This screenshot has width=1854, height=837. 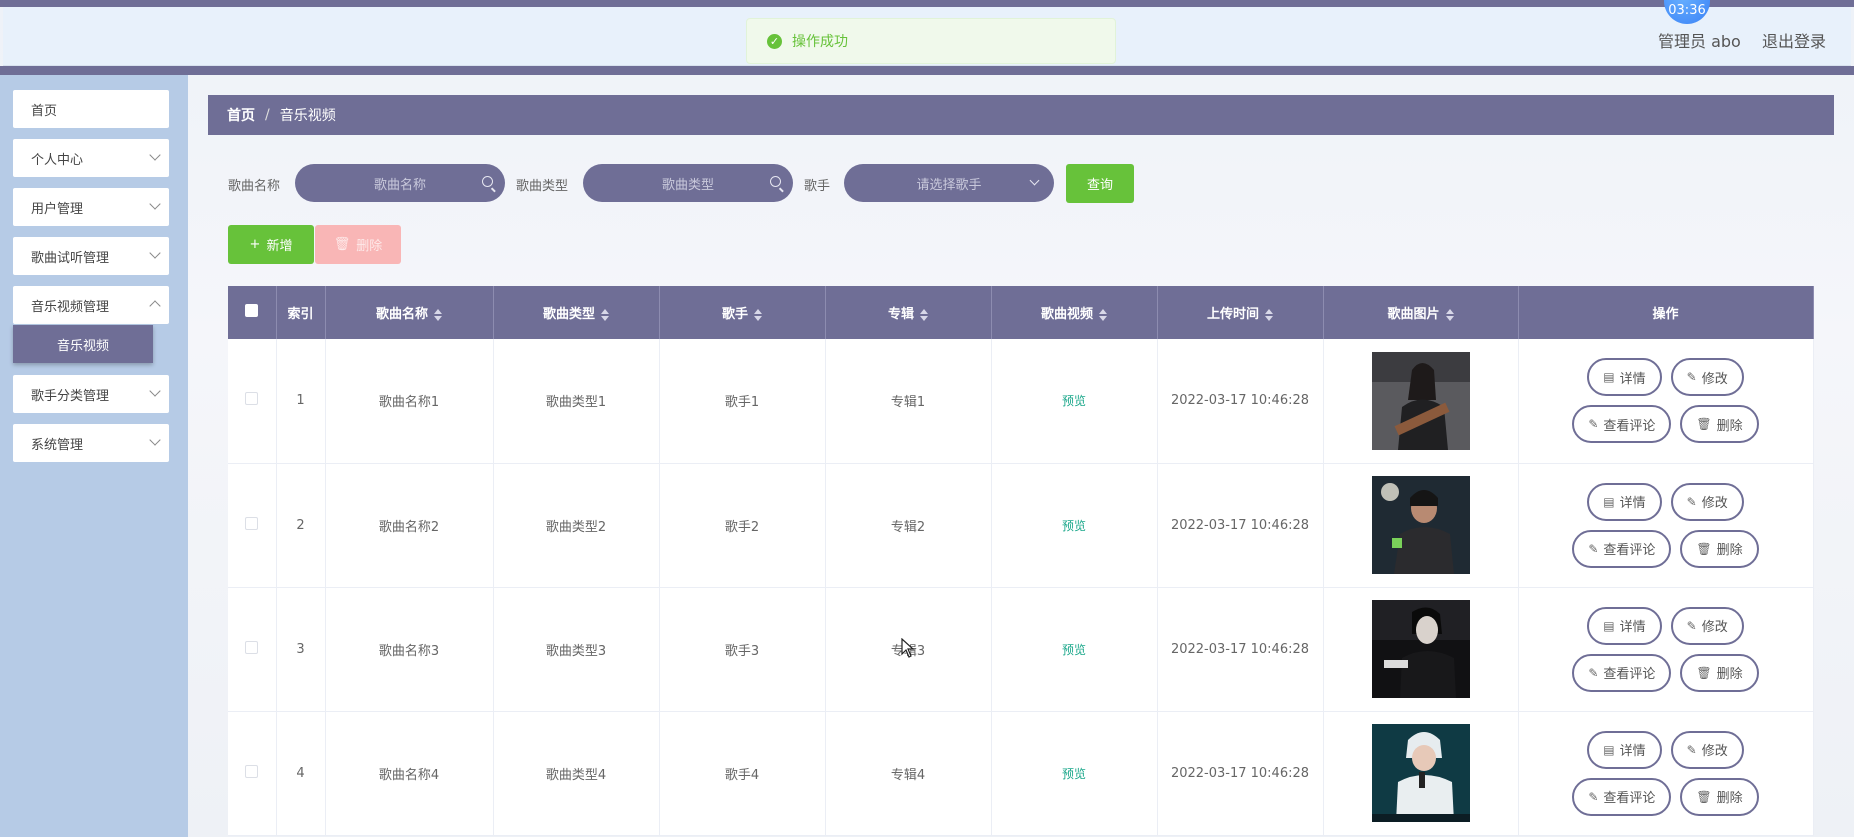 I want to click on select-all-header, so click(x=252, y=312).